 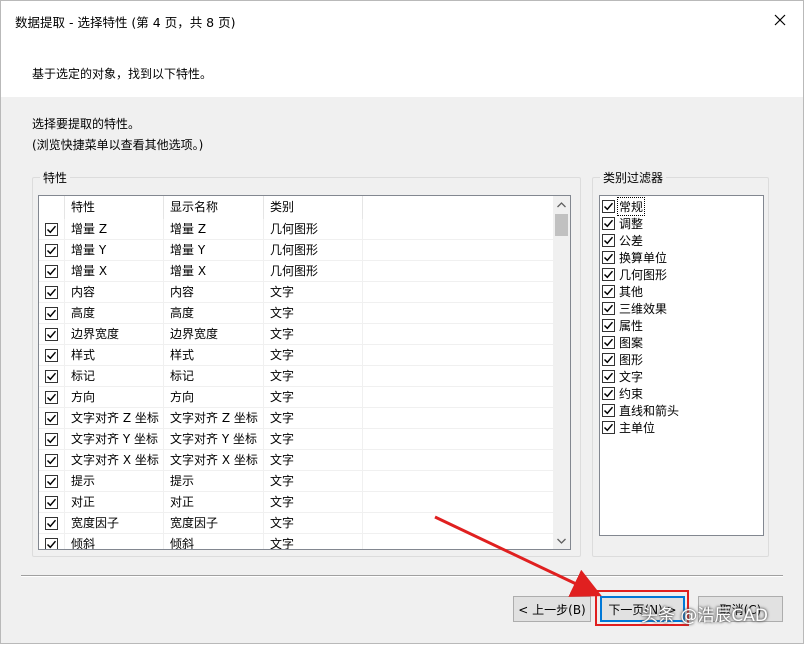 What do you see at coordinates (635, 257) in the screenshot?
I see `filter-item: 换算单位` at bounding box center [635, 257].